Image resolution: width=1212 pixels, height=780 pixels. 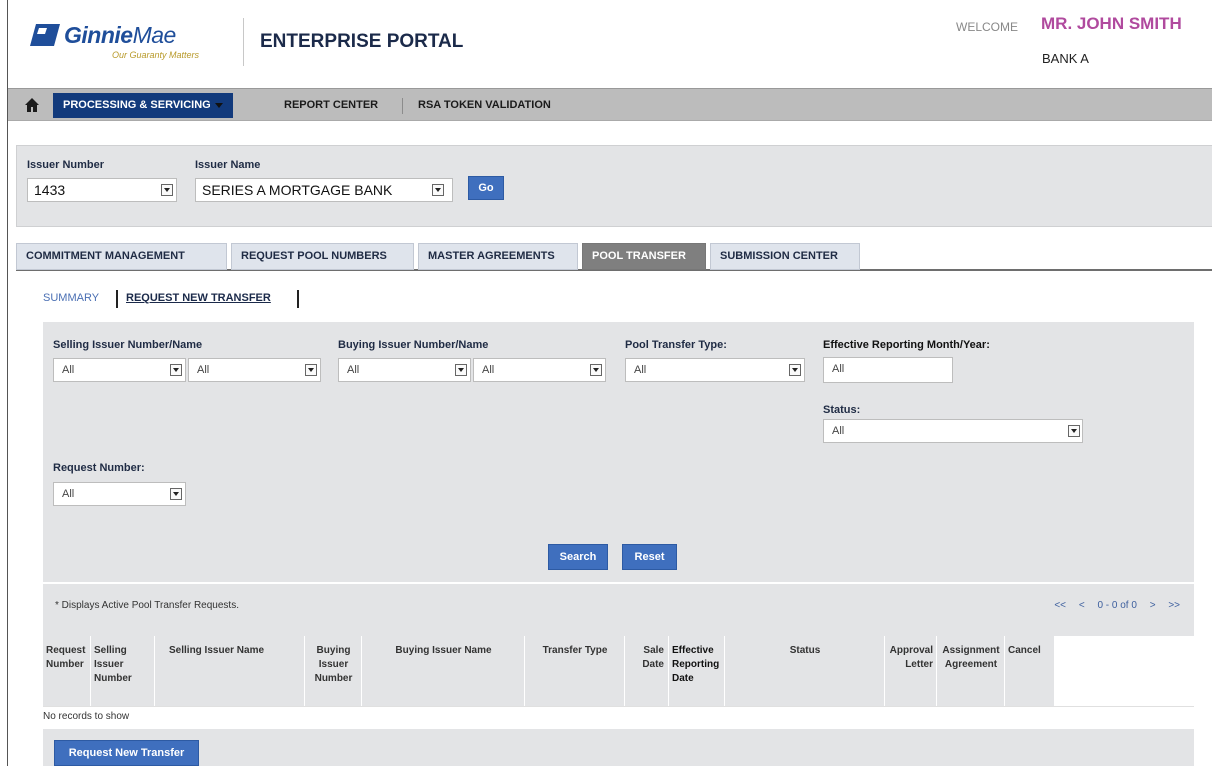 I want to click on issuer-name-select: SERIES A MORTGAGE BANK, so click(x=324, y=190).